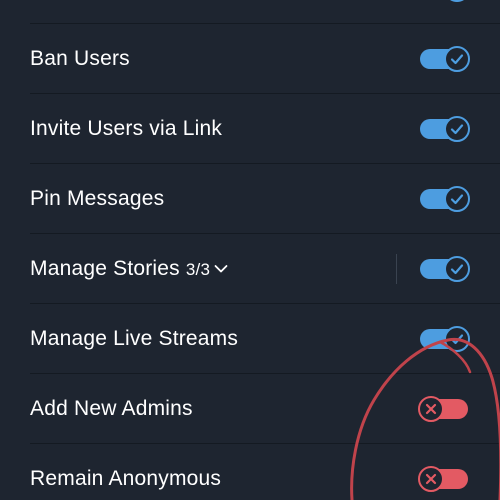 The width and height of the screenshot is (500, 500). I want to click on toggle-manage-live-streams, so click(445, 339).